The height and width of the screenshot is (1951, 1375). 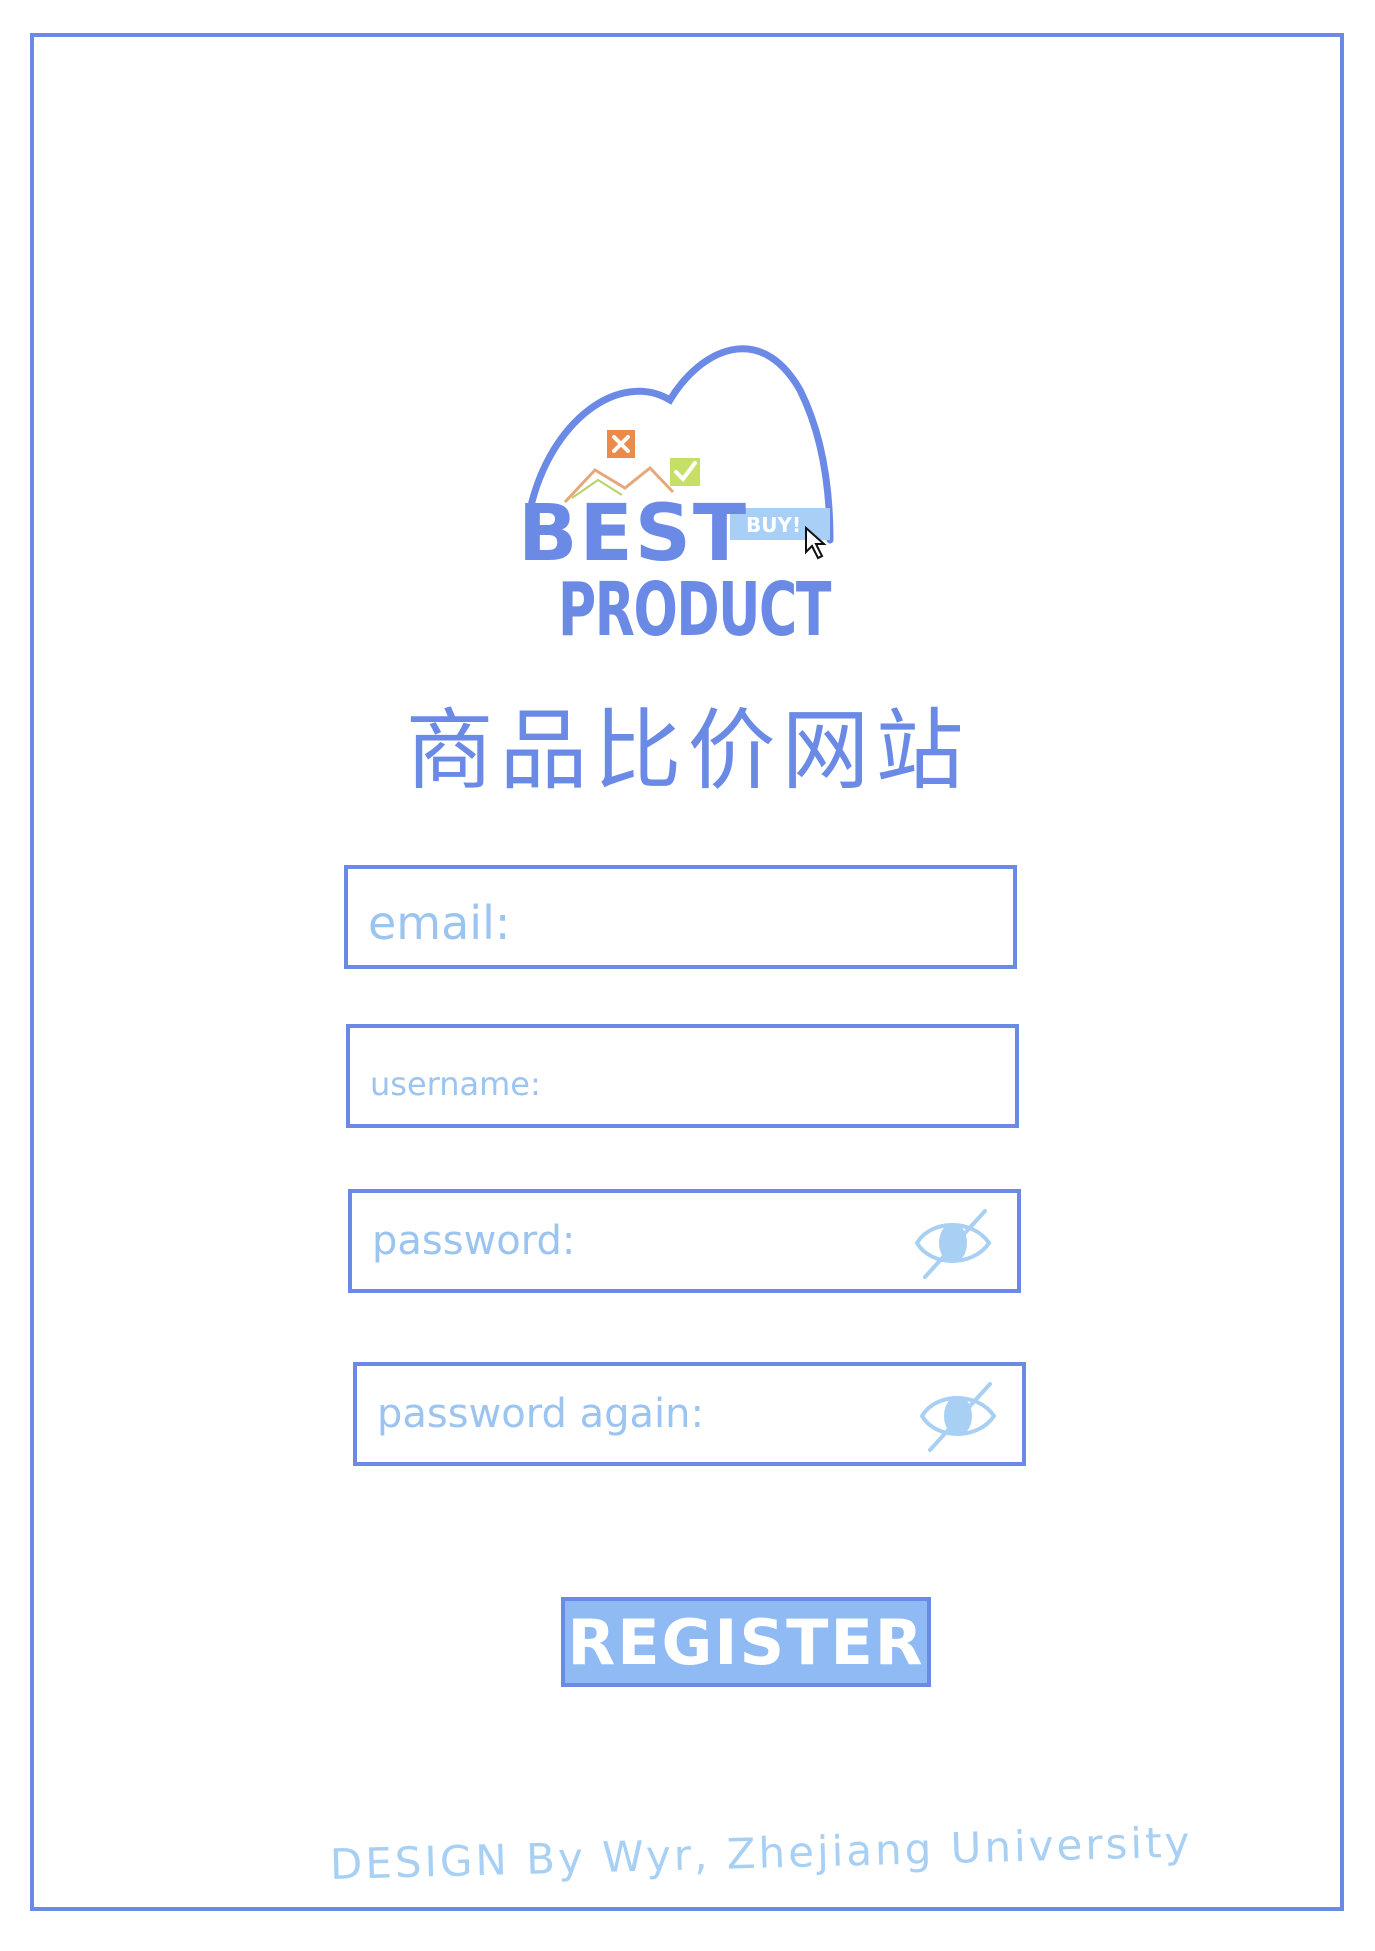 I want to click on x-icon, so click(x=621, y=444).